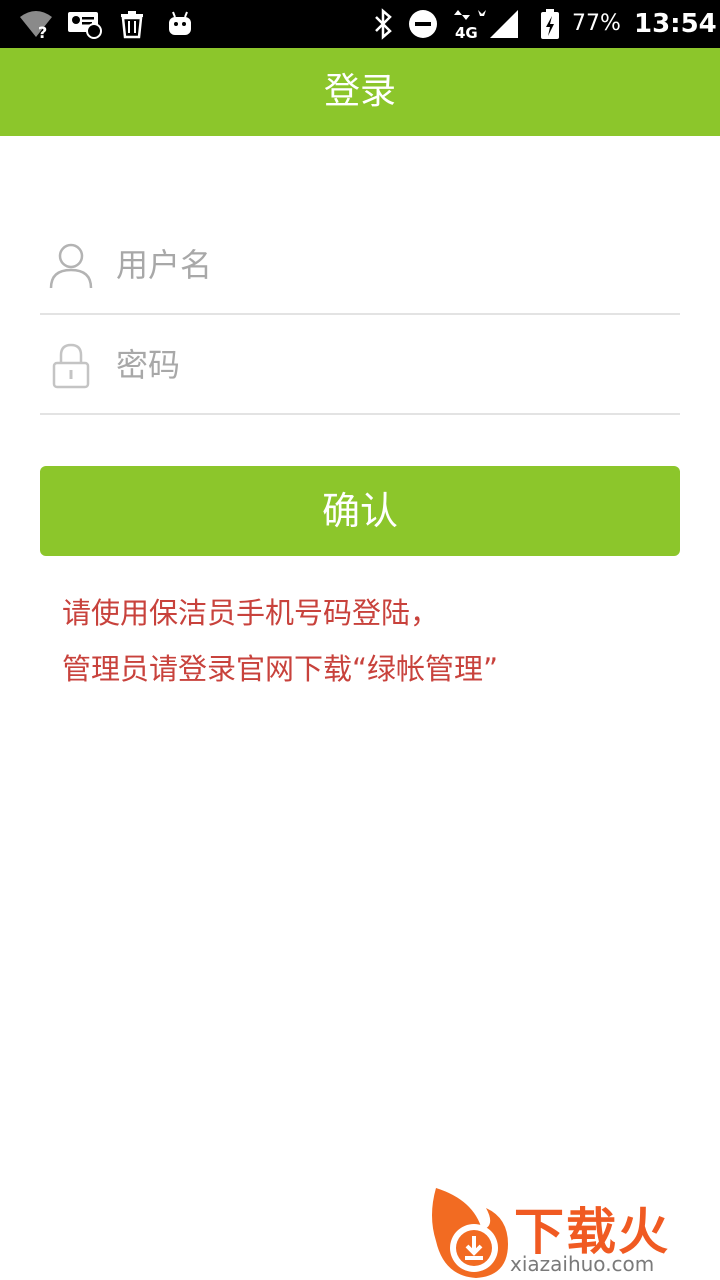 The height and width of the screenshot is (1280, 720). Describe the element at coordinates (550, 24) in the screenshot. I see `battery-charging-icon` at that location.